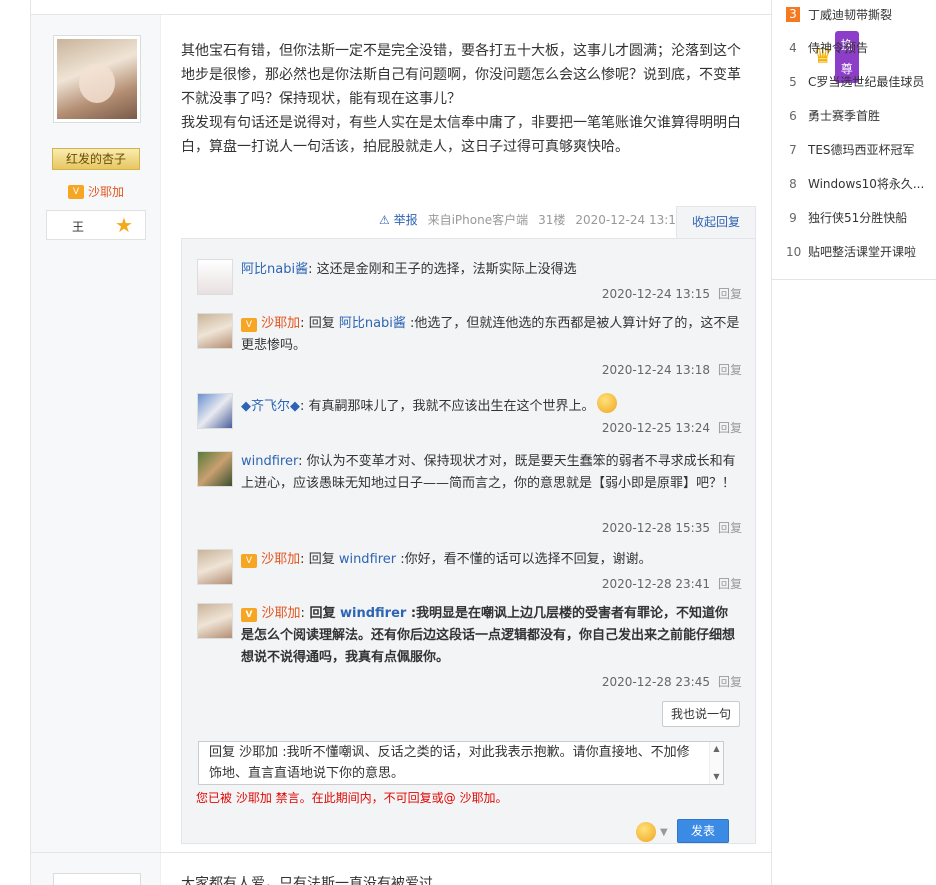 The image size is (936, 885). Describe the element at coordinates (96, 159) in the screenshot. I see `author-username: 红发的杏子` at that location.